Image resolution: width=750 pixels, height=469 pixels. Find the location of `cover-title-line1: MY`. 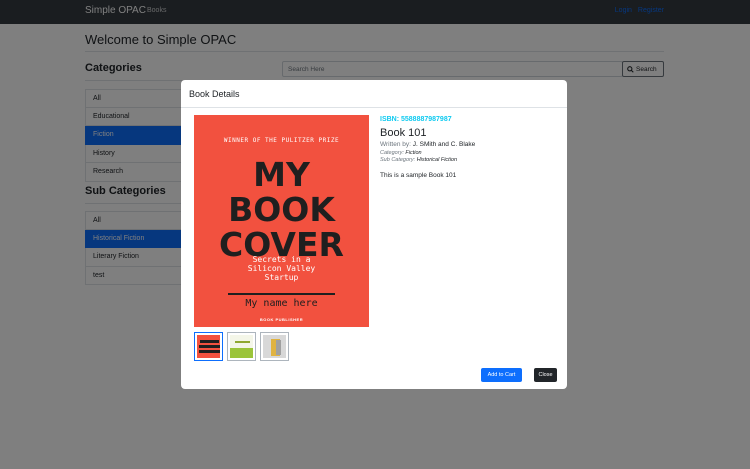

cover-title-line1: MY is located at coordinates (281, 174).